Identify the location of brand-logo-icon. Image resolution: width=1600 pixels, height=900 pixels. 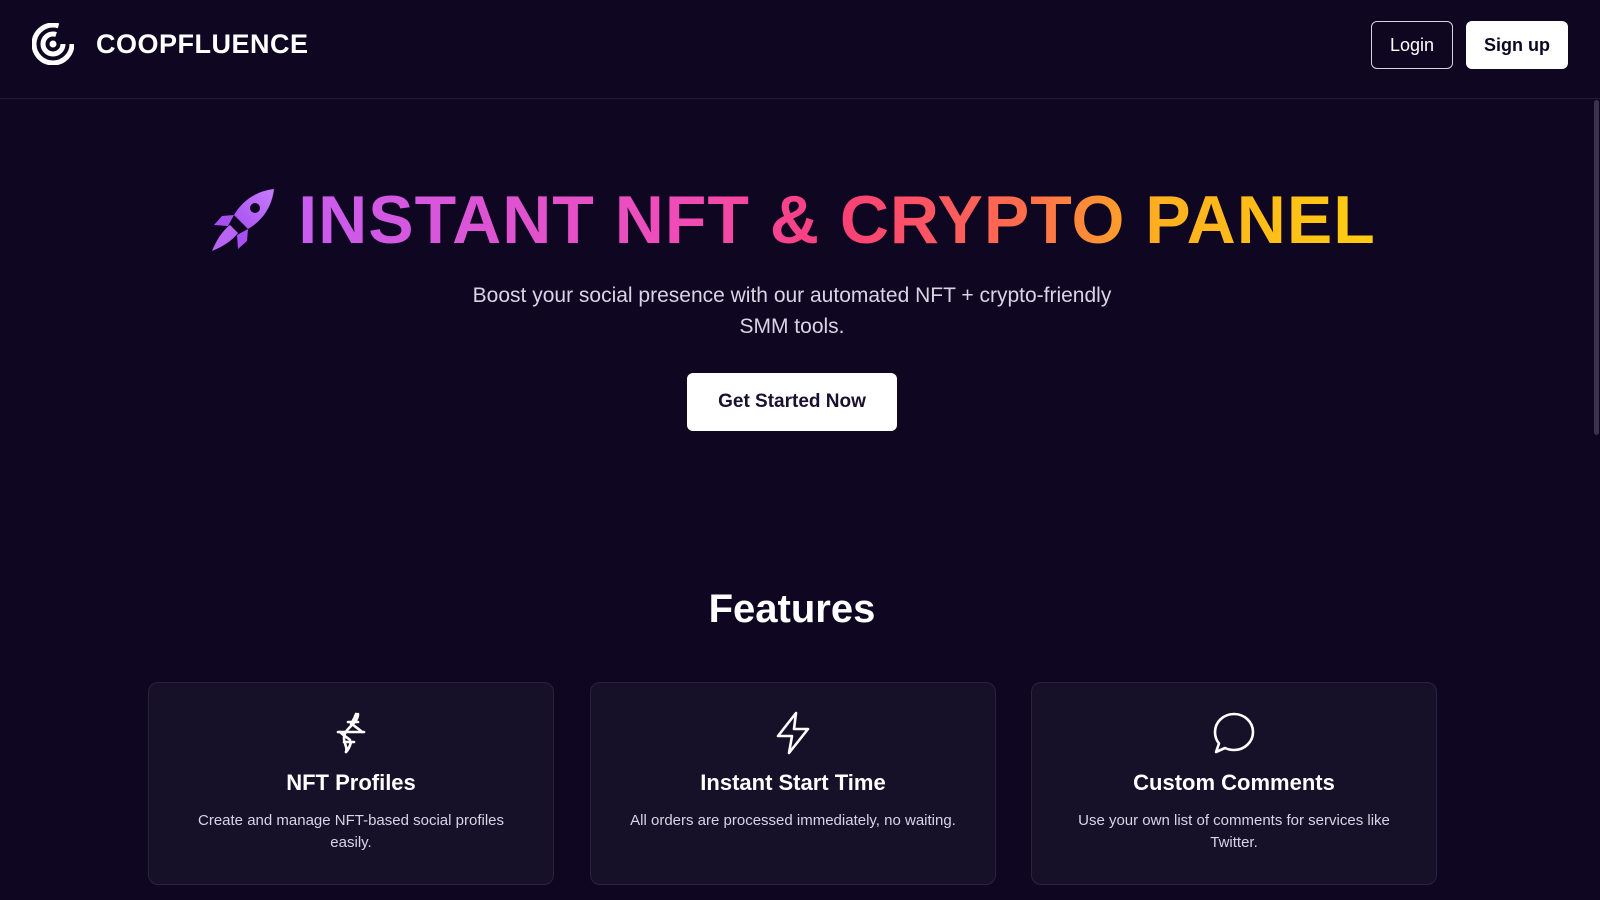
(53, 44).